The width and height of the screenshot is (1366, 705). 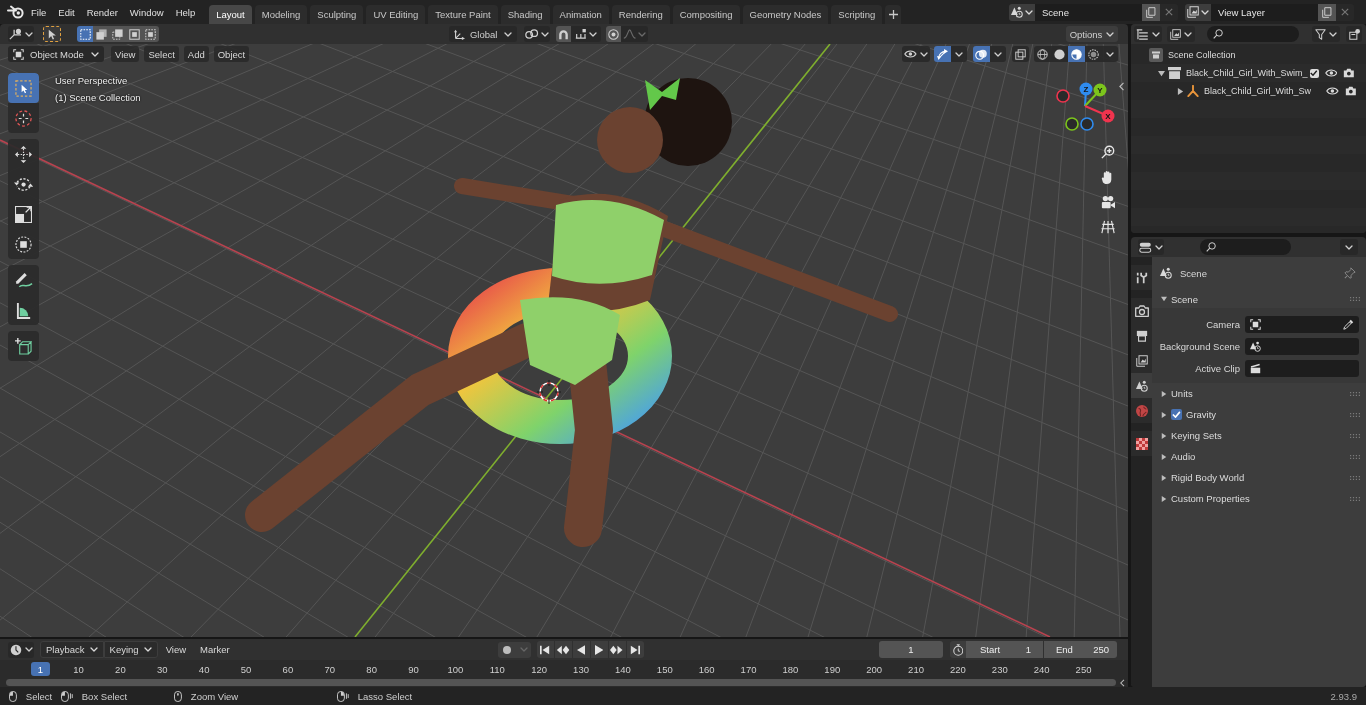 What do you see at coordinates (56, 54) in the screenshot?
I see `mode-dropdown: Object Mode` at bounding box center [56, 54].